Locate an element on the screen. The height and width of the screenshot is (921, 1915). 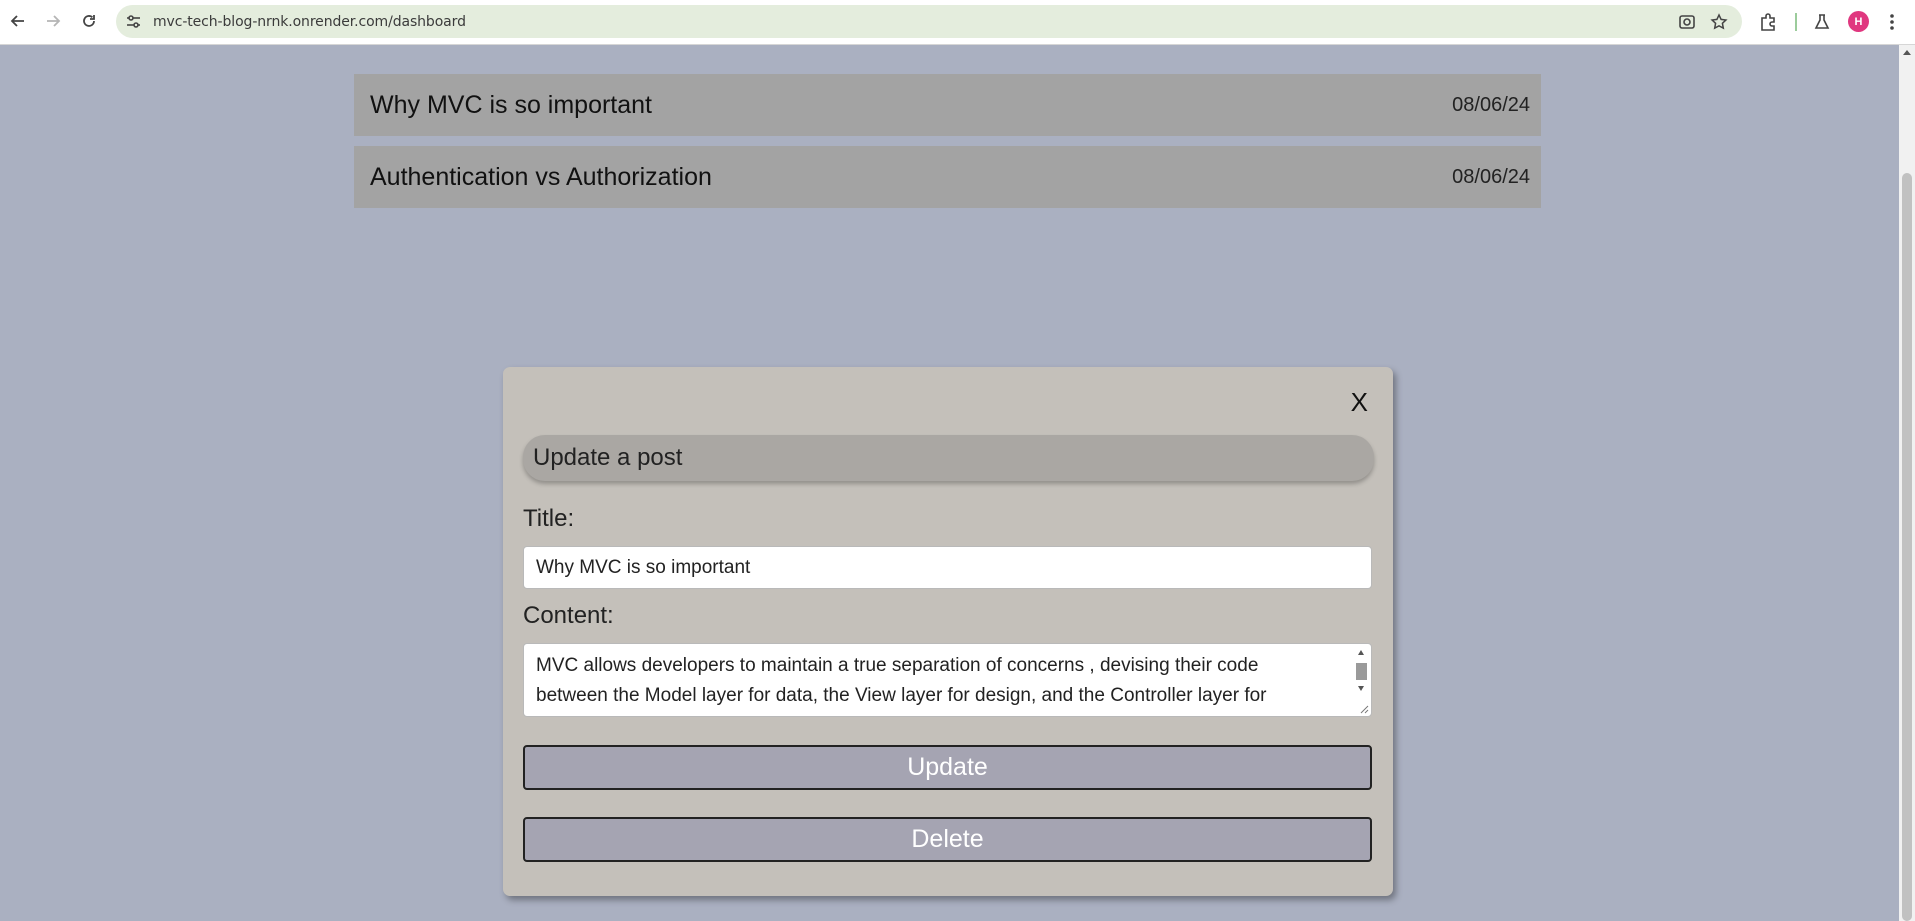
back-arrow-icon is located at coordinates (18, 21).